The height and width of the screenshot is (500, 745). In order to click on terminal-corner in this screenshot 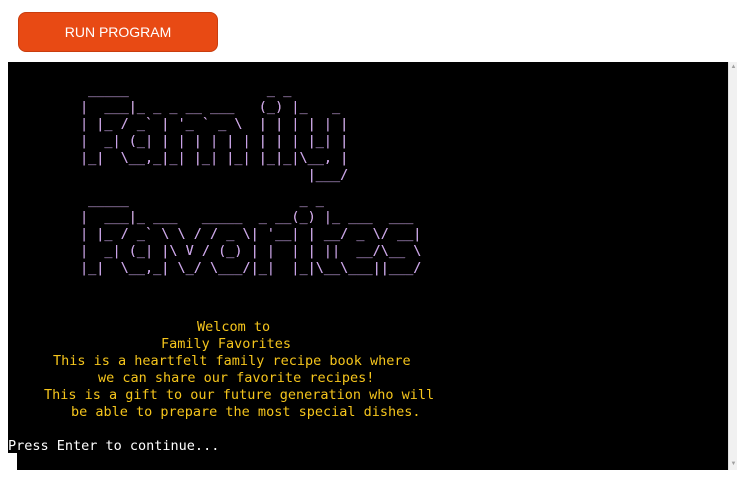, I will do `click(12, 461)`.